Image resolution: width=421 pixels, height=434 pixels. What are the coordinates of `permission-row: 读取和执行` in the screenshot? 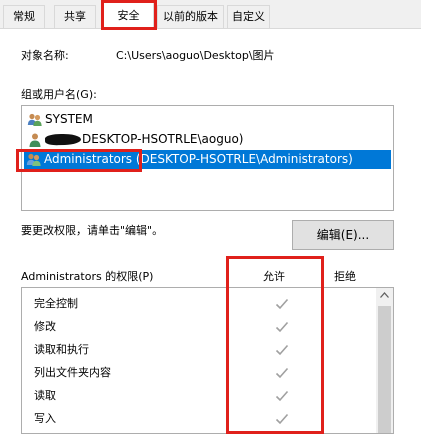 It's located at (204, 350).